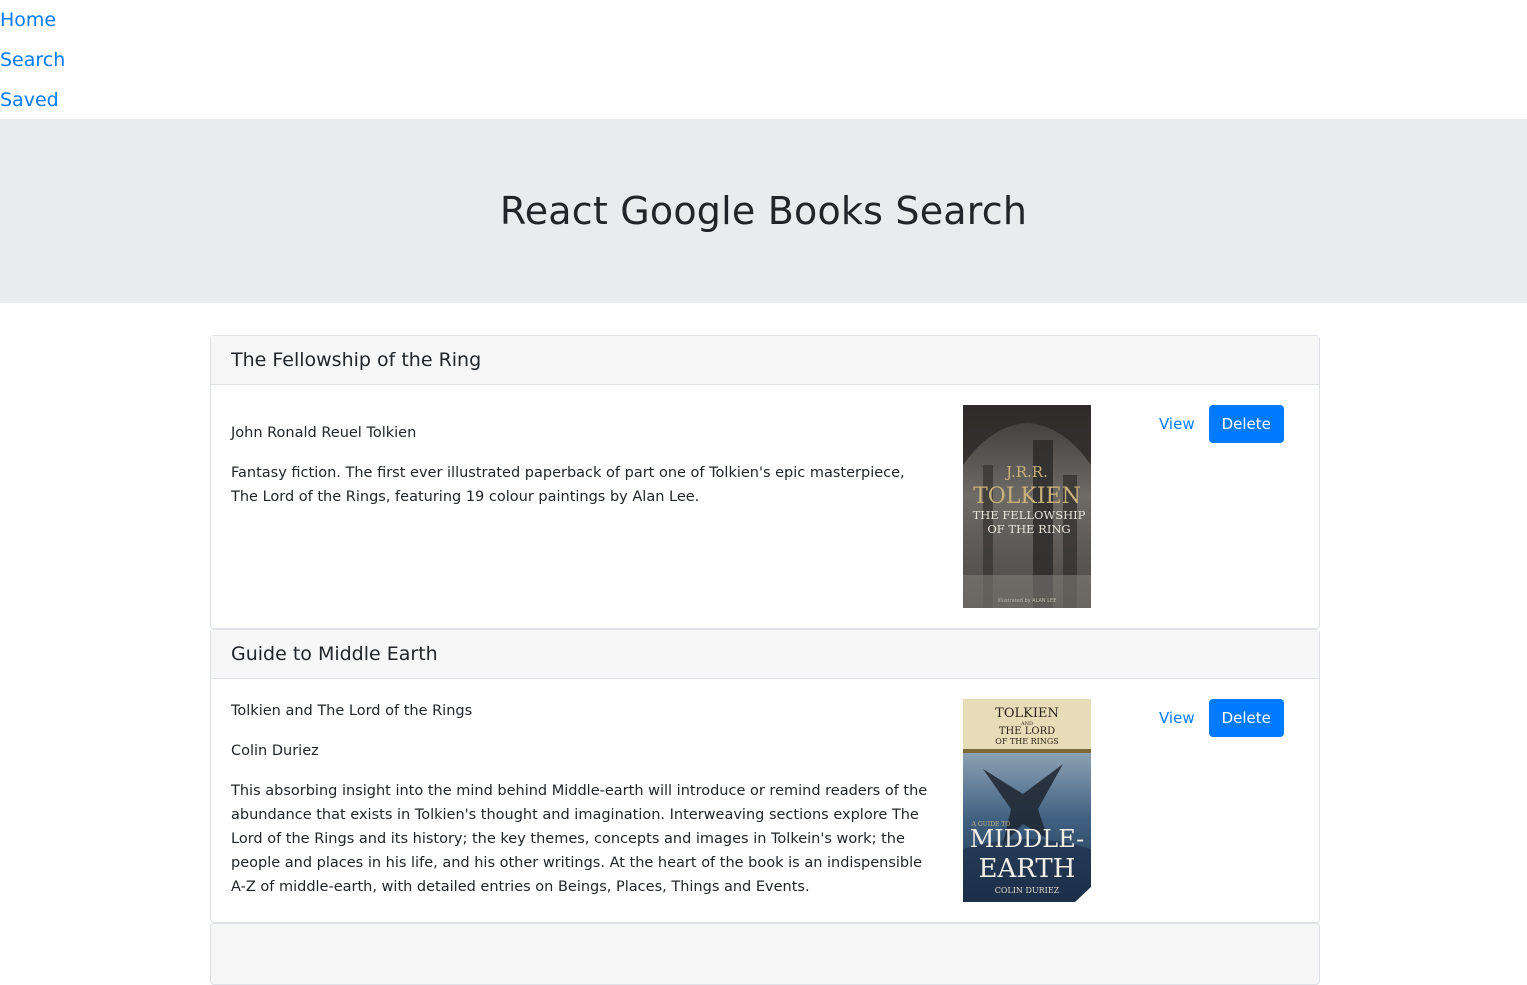 The image size is (1527, 985). I want to click on page-title: React Google Books Search, so click(763, 211).